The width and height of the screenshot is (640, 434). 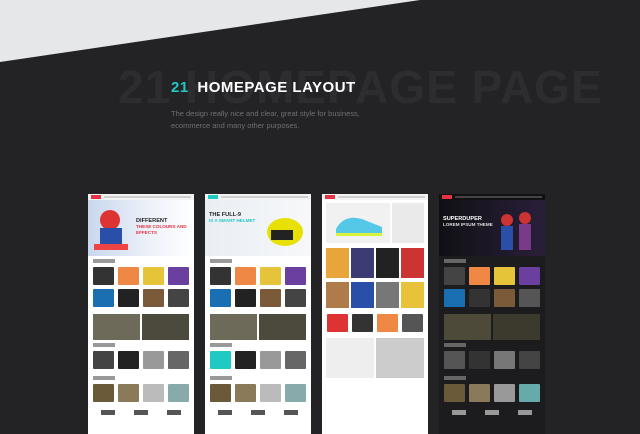 What do you see at coordinates (285, 232) in the screenshot?
I see `helmet-image` at bounding box center [285, 232].